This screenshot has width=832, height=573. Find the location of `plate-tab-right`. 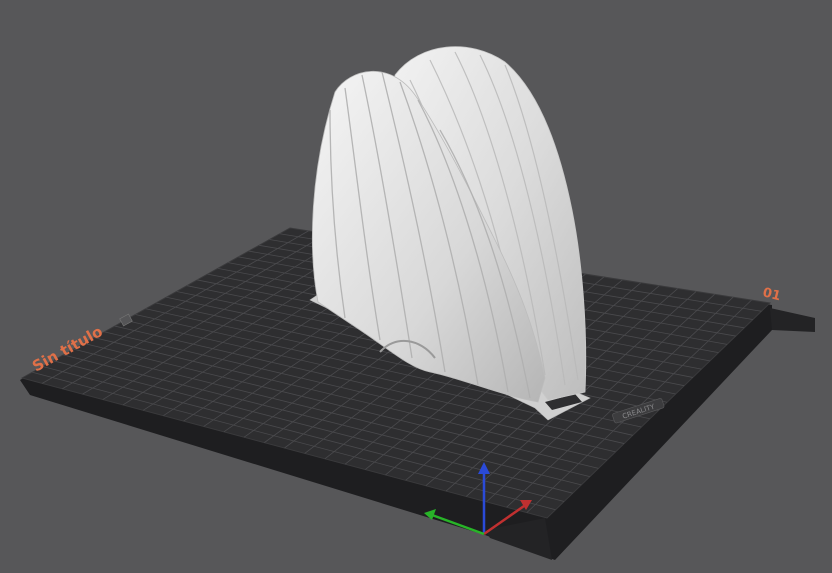

plate-tab-right is located at coordinates (792, 320).